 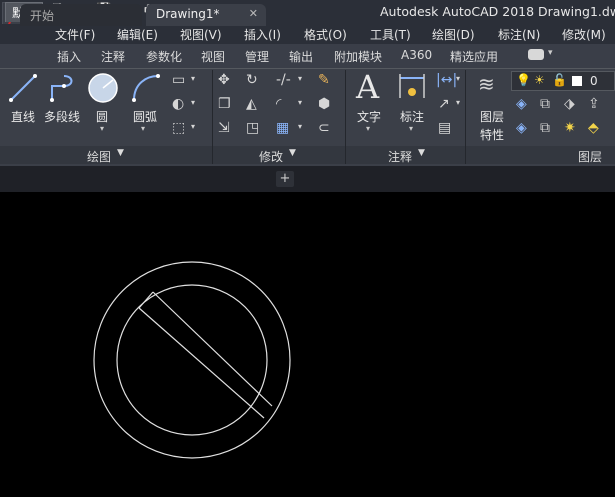 I want to click on circle-tool-label: 圆, so click(x=102, y=116).